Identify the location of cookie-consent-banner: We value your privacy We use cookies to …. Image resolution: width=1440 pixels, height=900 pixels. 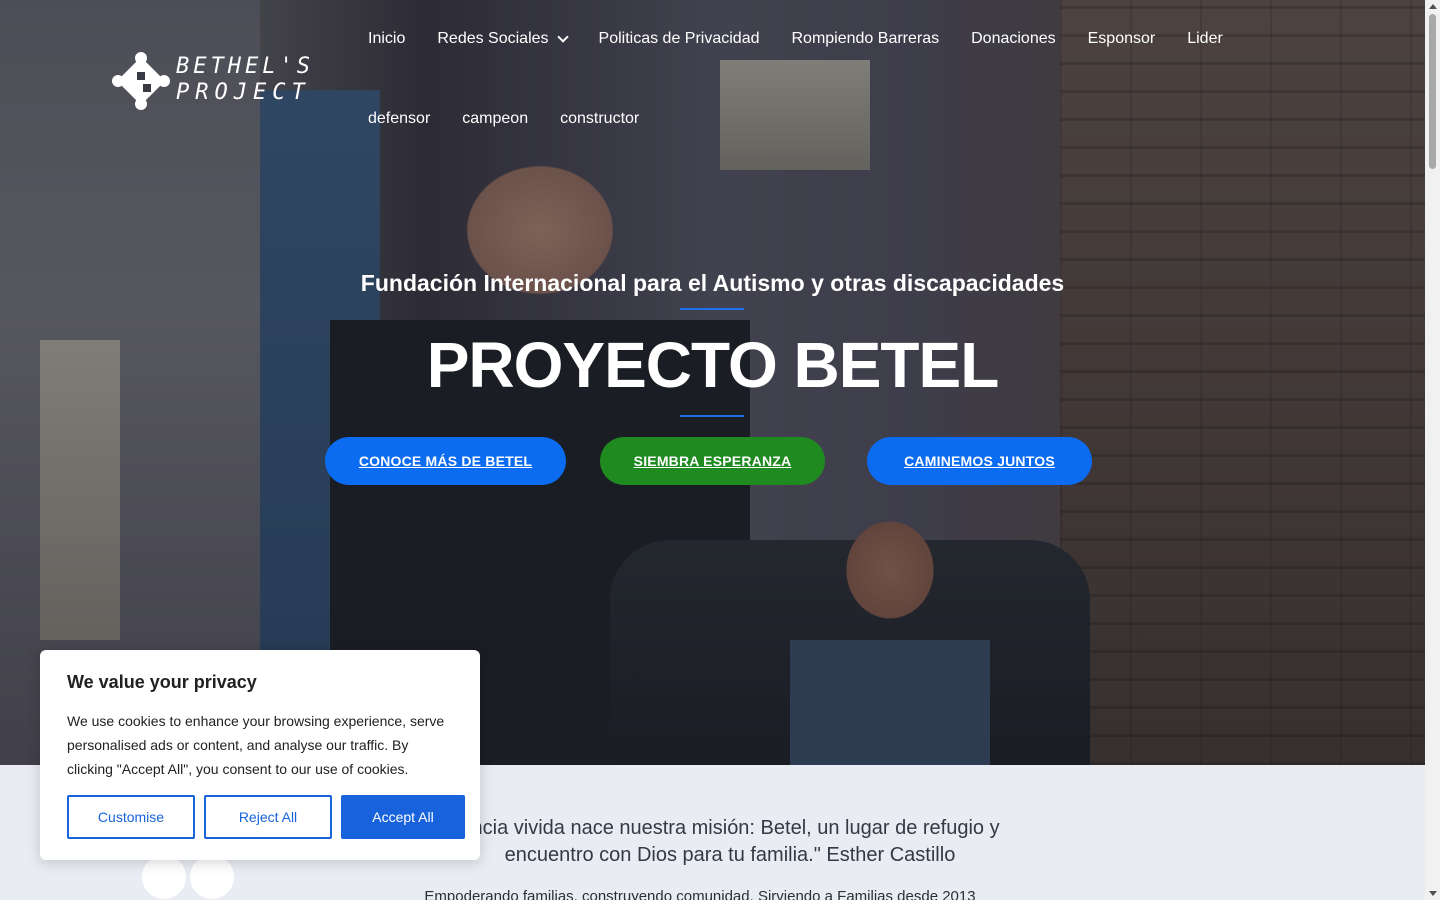
(260, 755).